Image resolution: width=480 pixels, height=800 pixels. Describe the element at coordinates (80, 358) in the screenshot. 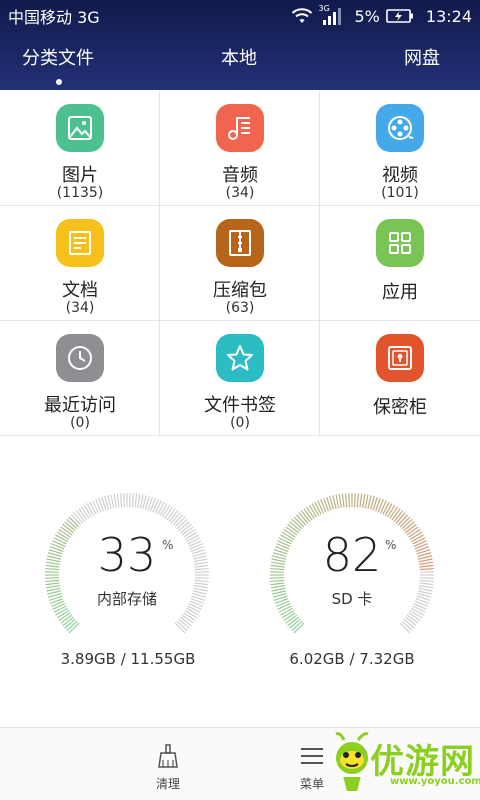

I see `clock-icon` at that location.